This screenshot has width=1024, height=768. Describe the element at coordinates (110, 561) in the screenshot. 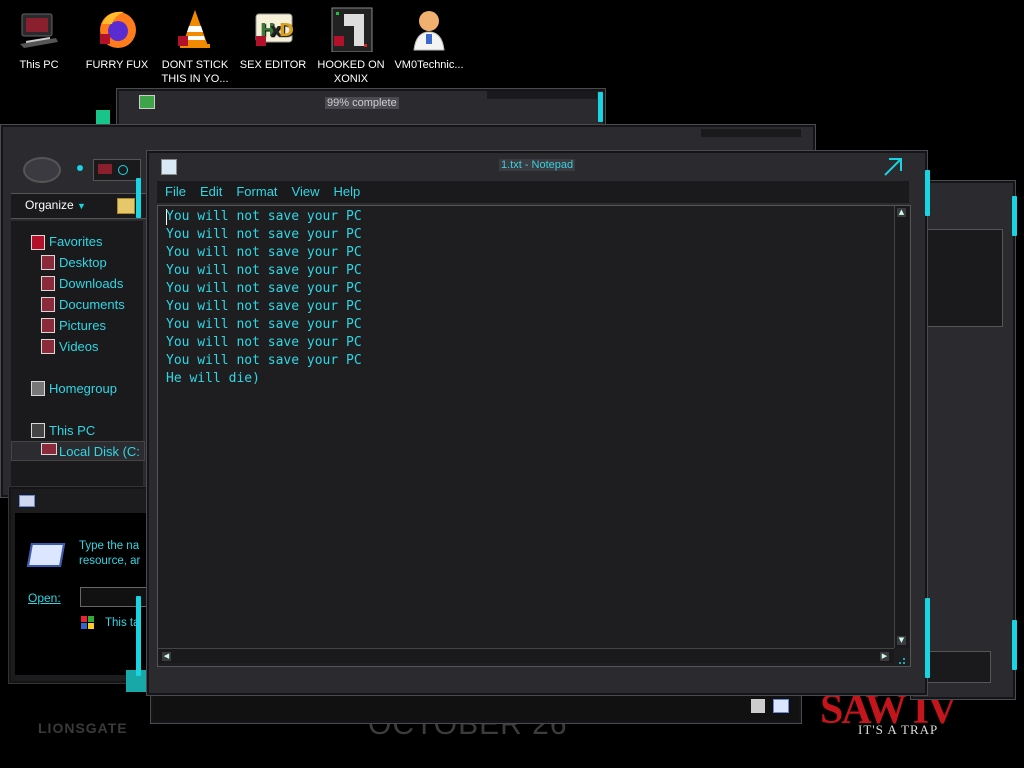

I see `run-description-line2: resource, ar` at that location.